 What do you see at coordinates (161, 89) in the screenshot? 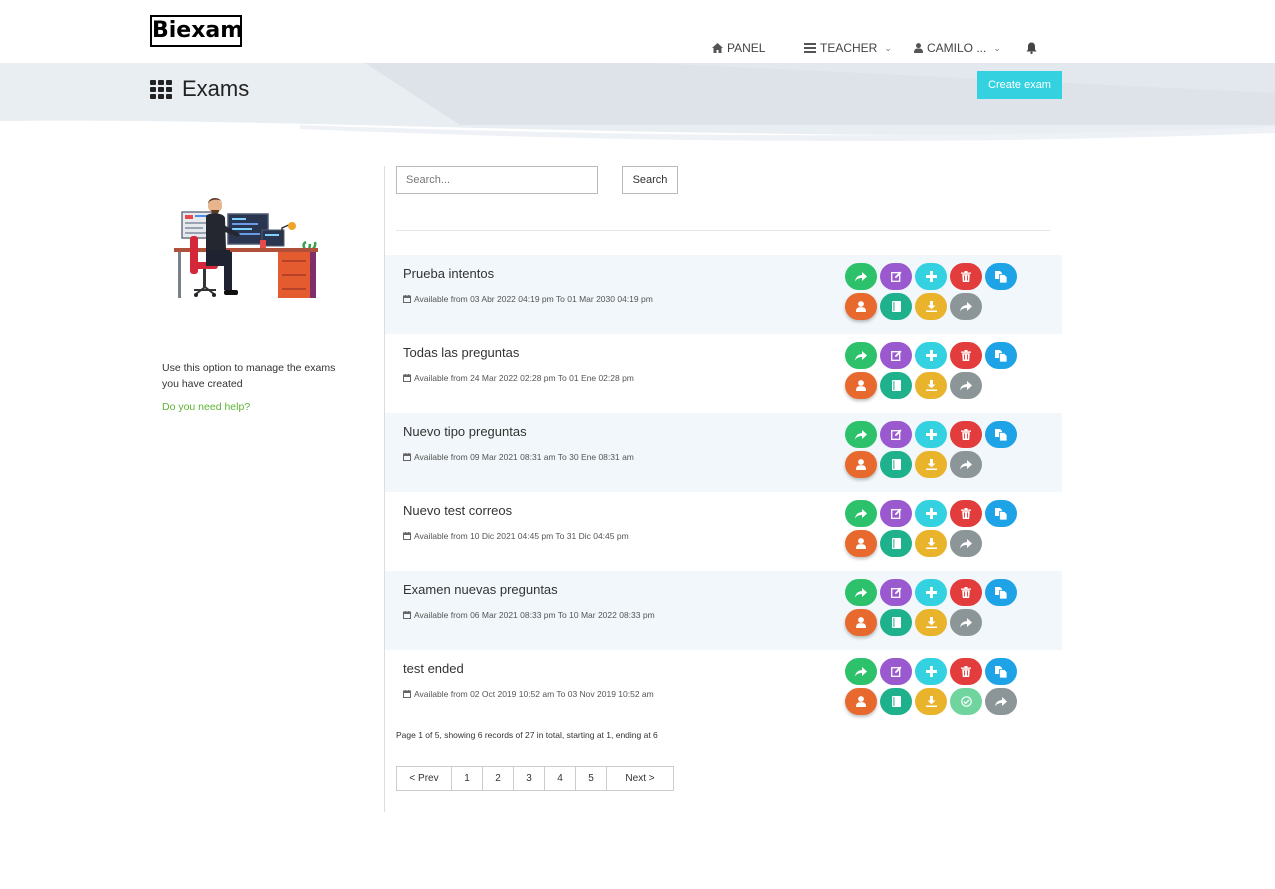
I see `grid-icon` at bounding box center [161, 89].